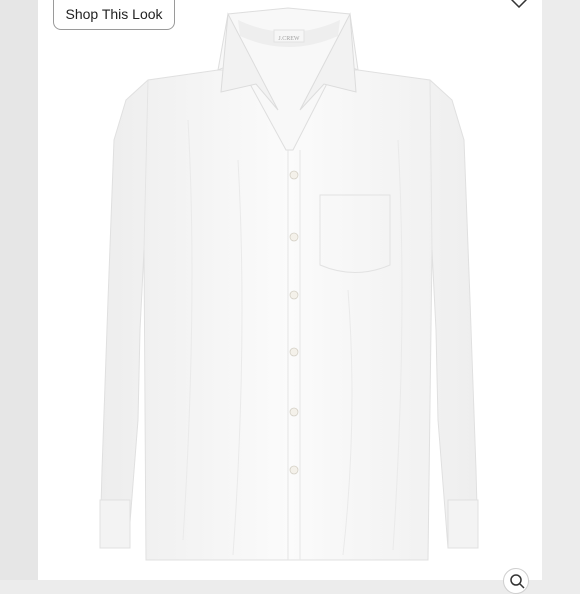  I want to click on gallery-left-margin, so click(19, 290).